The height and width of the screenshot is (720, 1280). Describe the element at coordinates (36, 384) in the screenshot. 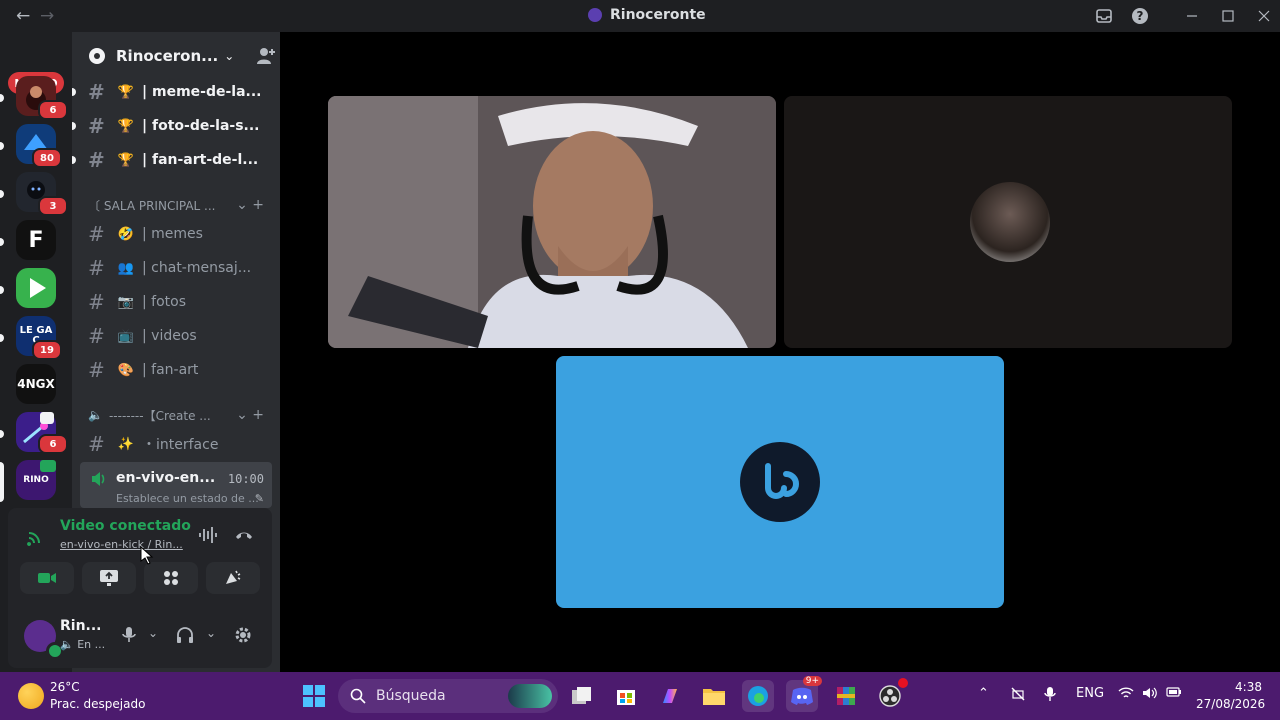

I see `server-4ngx: 4NGX` at that location.